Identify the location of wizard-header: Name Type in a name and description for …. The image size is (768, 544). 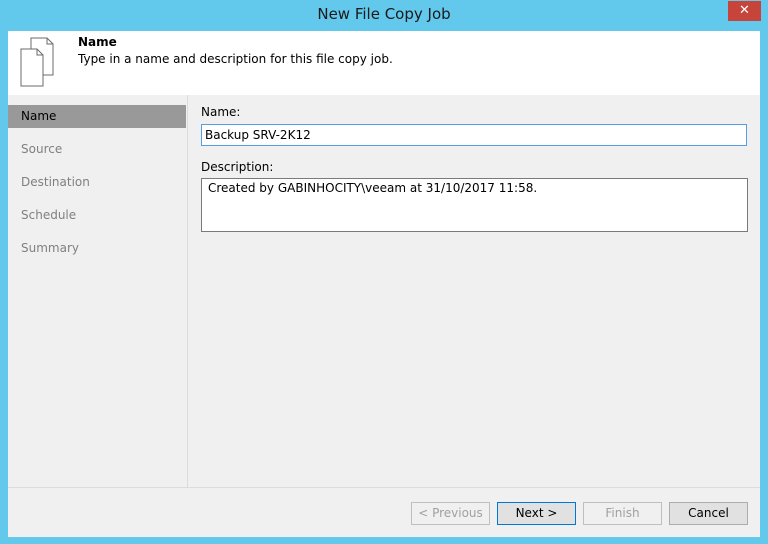
(384, 63).